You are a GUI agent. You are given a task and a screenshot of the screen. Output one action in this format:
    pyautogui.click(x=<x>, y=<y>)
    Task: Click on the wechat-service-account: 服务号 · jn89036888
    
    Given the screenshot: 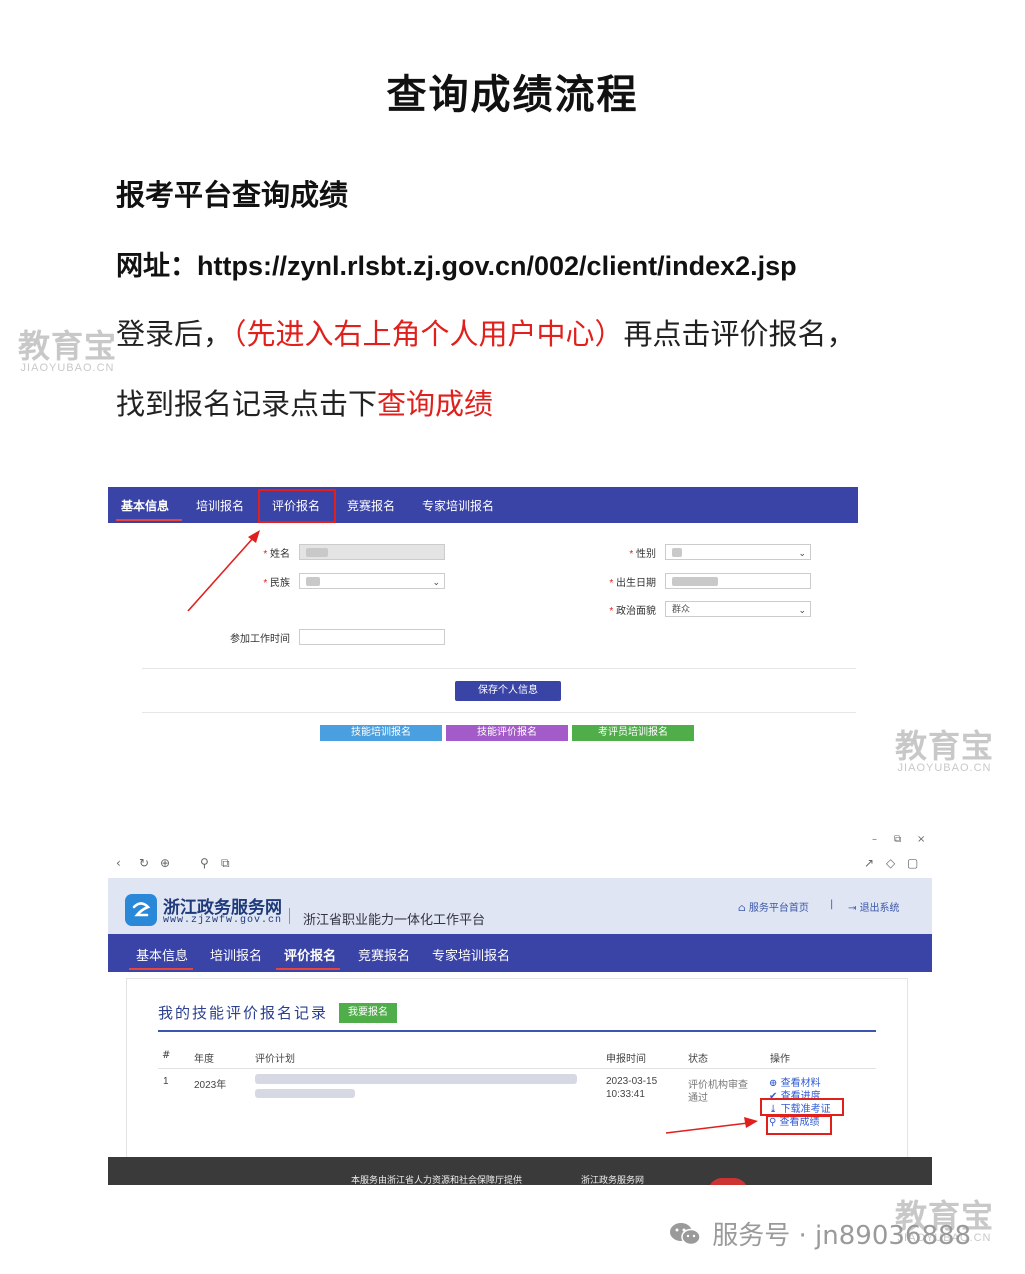 What is the action you would take?
    pyautogui.click(x=819, y=1233)
    